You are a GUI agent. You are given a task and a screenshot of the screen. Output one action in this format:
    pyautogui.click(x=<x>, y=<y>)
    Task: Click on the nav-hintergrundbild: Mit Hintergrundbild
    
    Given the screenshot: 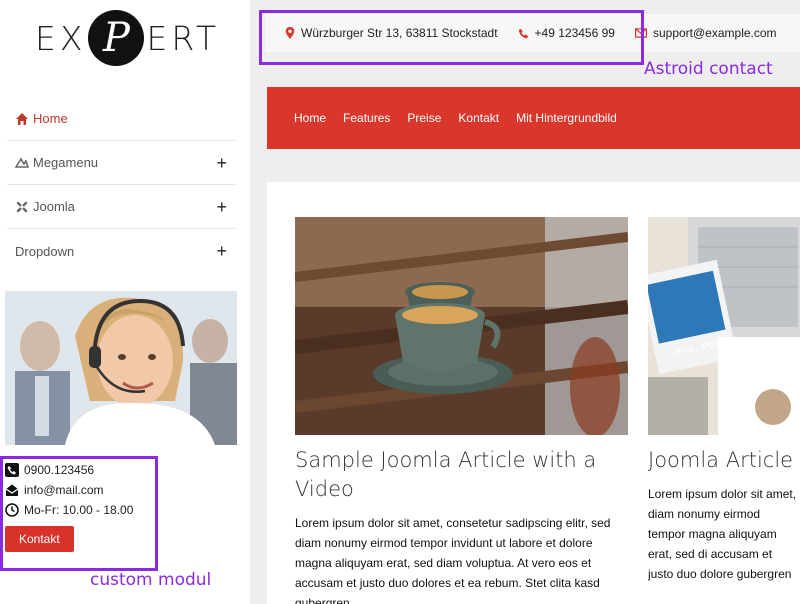 What is the action you would take?
    pyautogui.click(x=566, y=118)
    